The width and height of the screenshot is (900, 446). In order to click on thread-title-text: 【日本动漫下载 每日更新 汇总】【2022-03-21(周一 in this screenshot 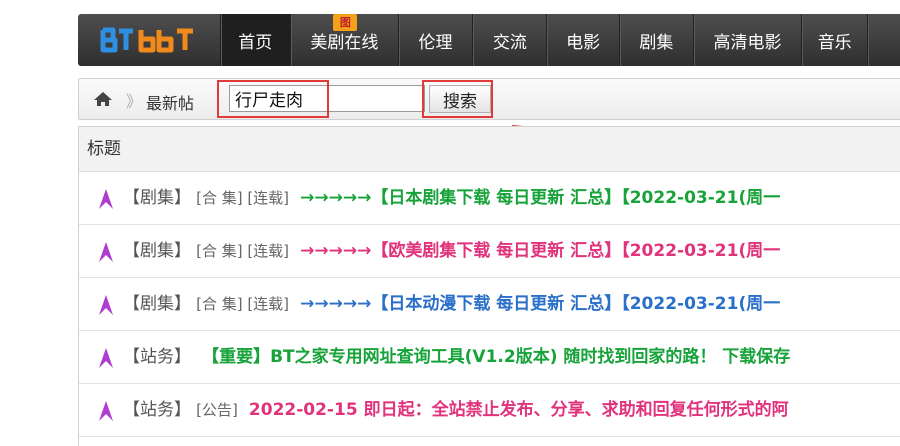, I will do `click(576, 304)`.